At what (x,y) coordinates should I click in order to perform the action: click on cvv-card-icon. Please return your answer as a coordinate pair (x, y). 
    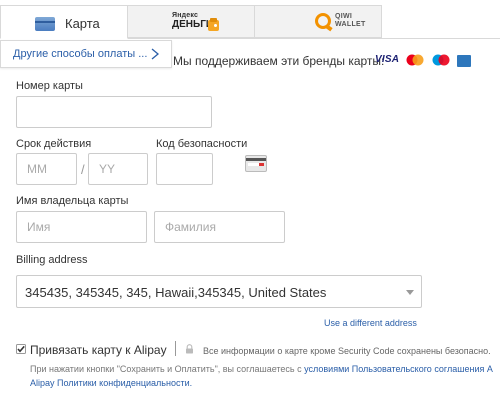
    Looking at the image, I should click on (256, 163).